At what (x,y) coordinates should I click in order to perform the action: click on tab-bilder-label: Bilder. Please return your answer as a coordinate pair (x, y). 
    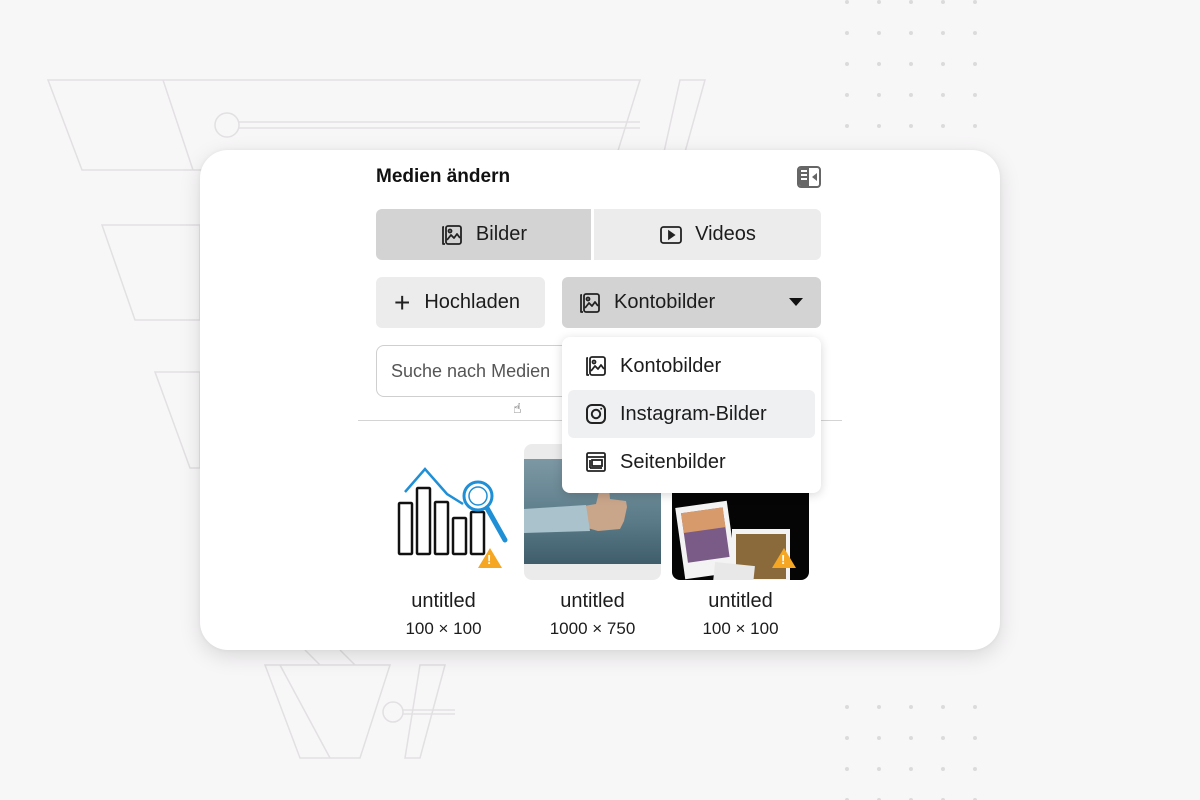
    Looking at the image, I should click on (501, 234).